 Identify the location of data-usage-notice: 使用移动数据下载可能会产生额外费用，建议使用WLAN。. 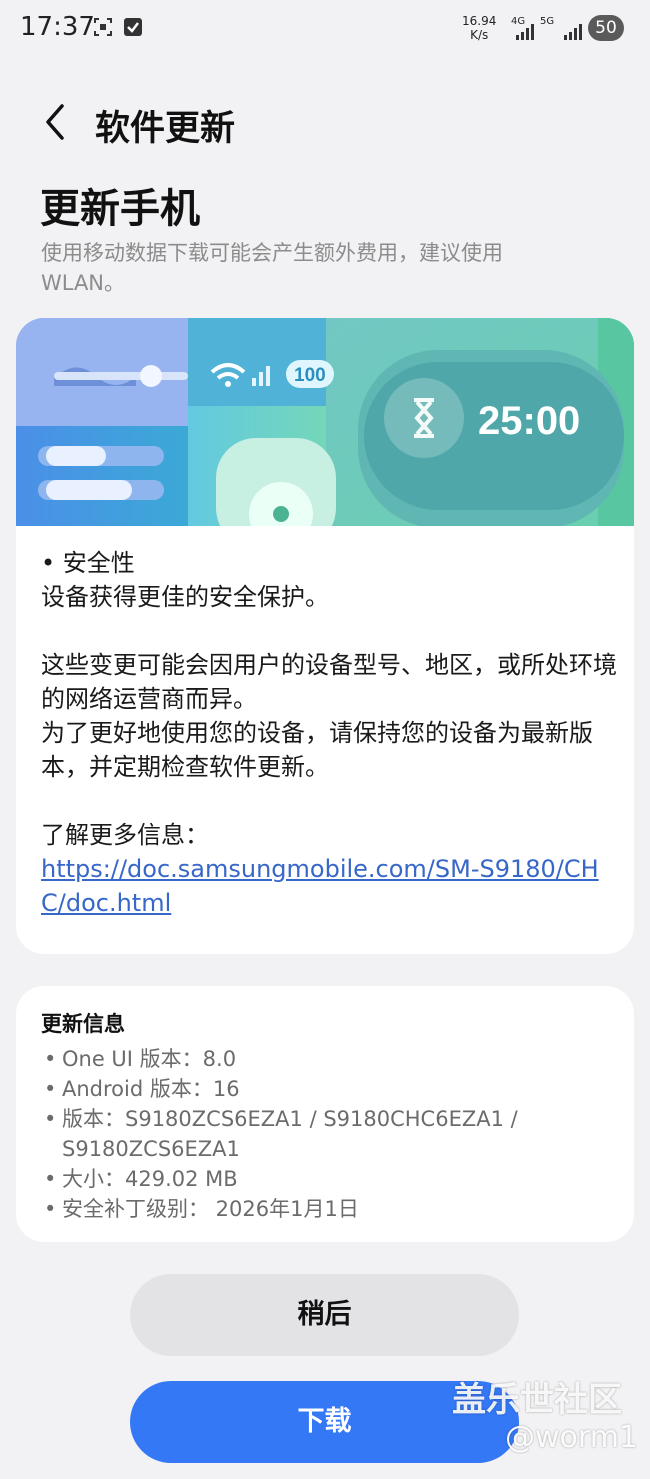
(272, 268).